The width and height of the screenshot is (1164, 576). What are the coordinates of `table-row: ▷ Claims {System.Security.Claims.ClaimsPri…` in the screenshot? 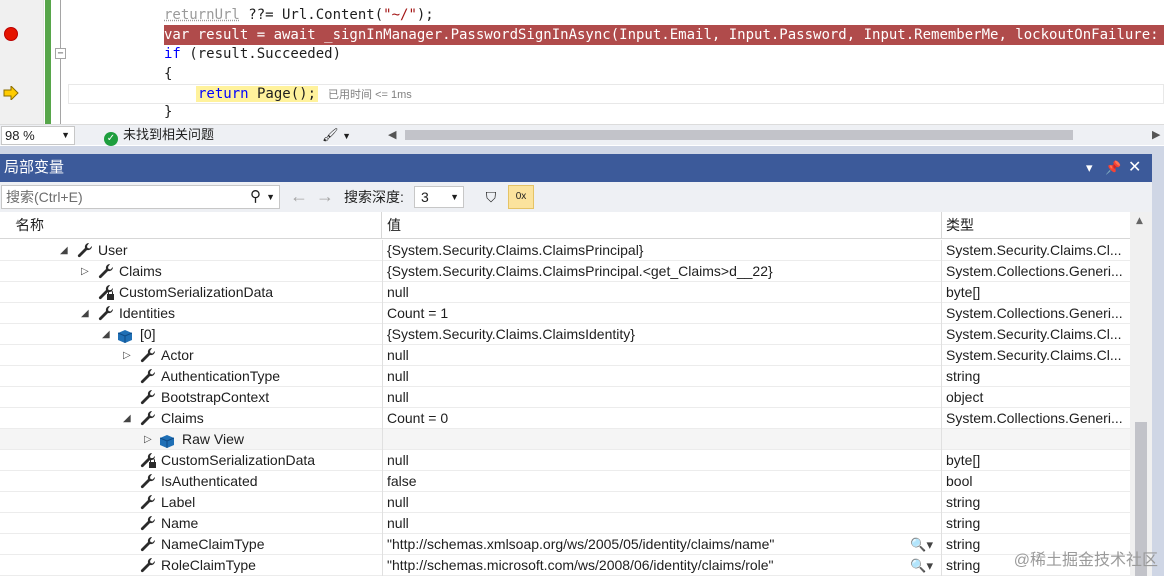 It's located at (565, 271).